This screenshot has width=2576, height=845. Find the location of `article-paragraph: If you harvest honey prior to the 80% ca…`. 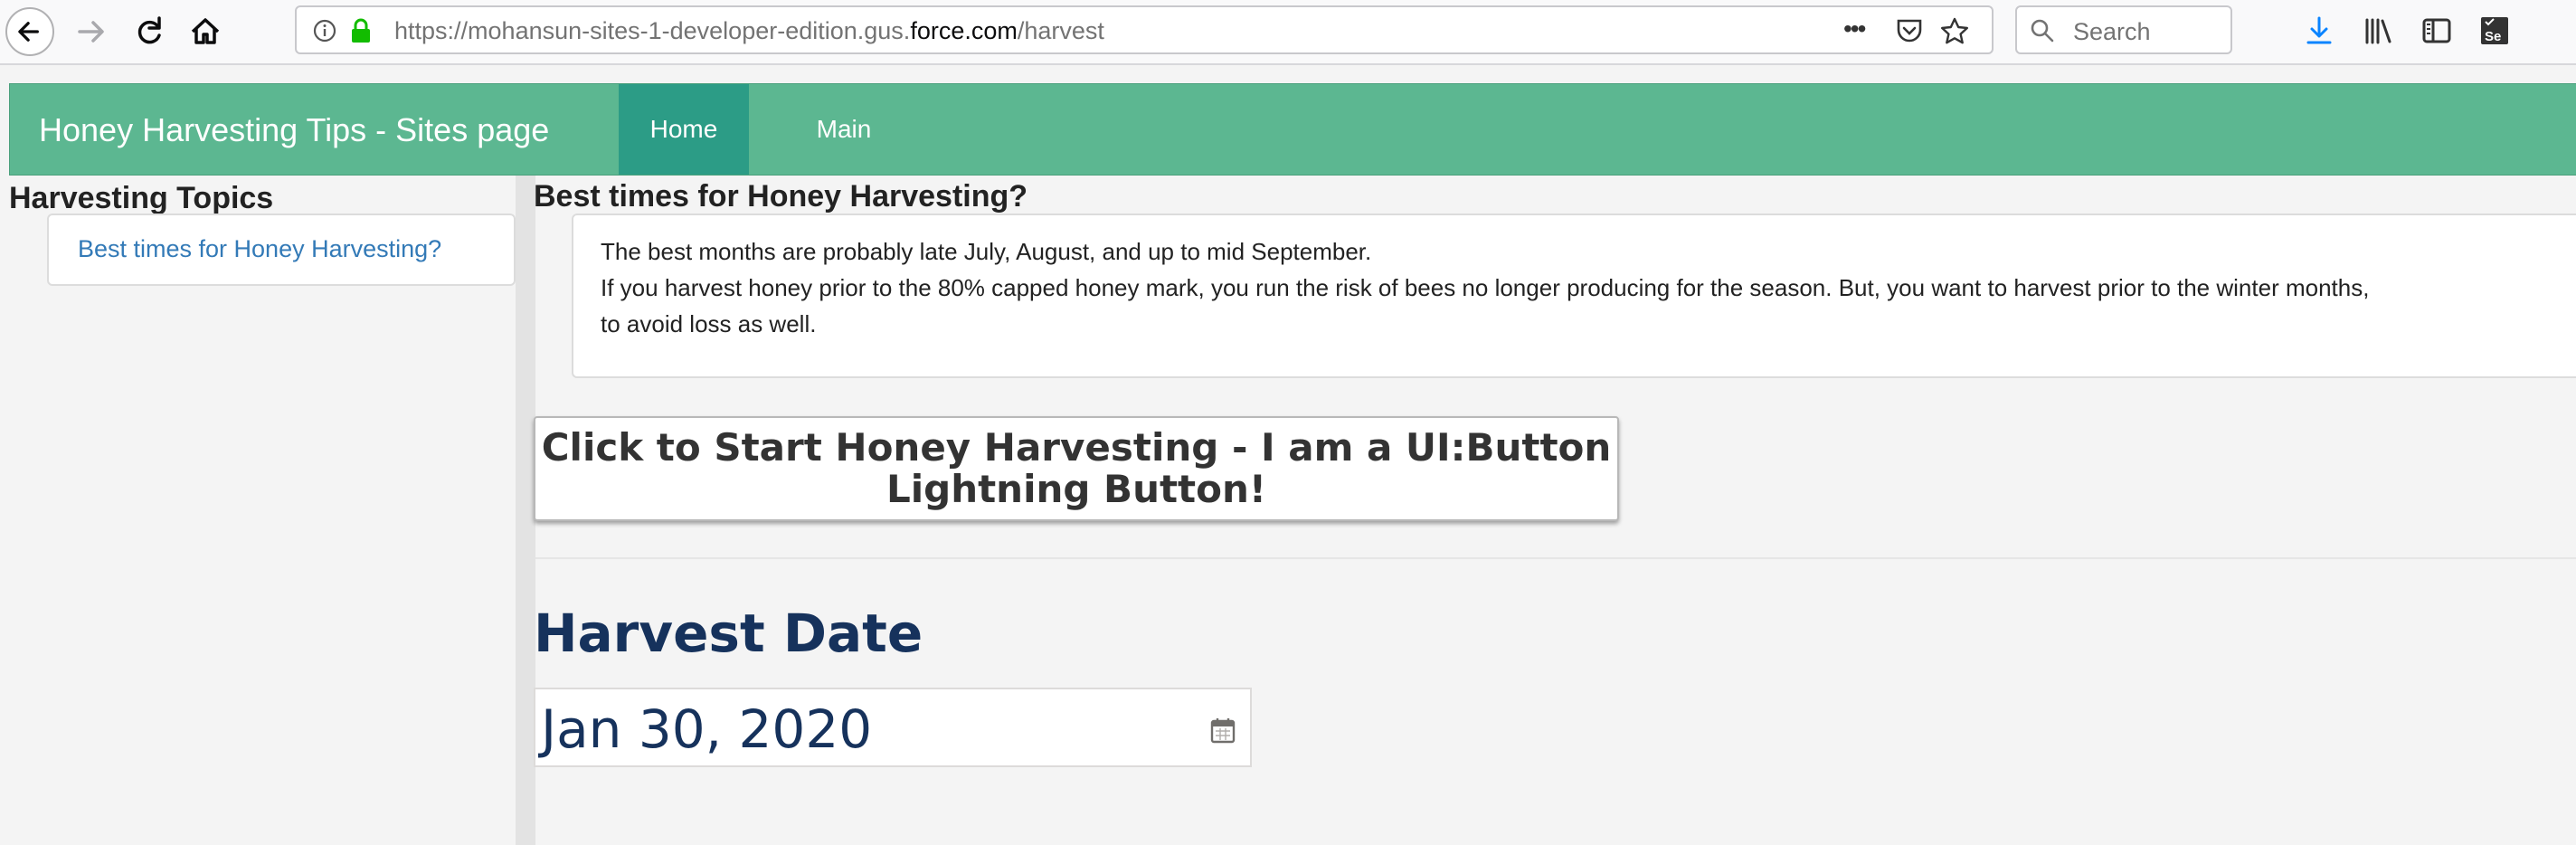

article-paragraph: If you harvest honey prior to the 80% ca… is located at coordinates (1486, 287).